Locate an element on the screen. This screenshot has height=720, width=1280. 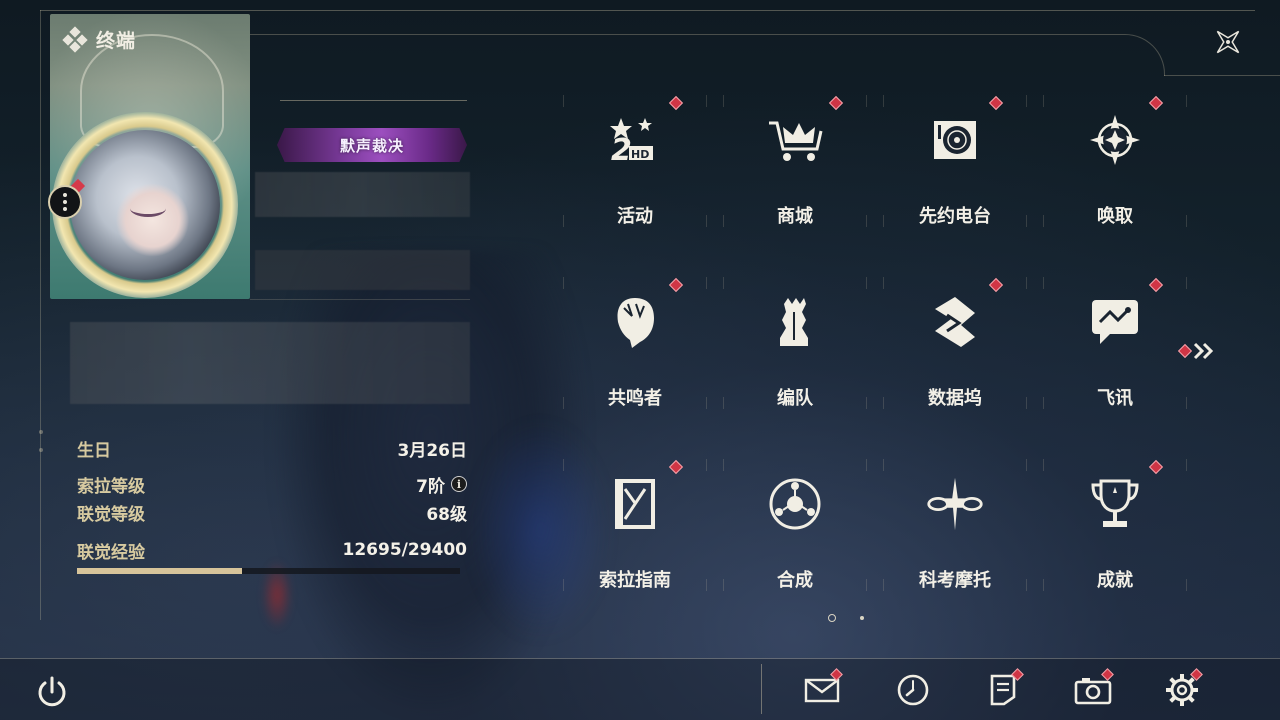
frame-line-top is located at coordinates (647, 10).